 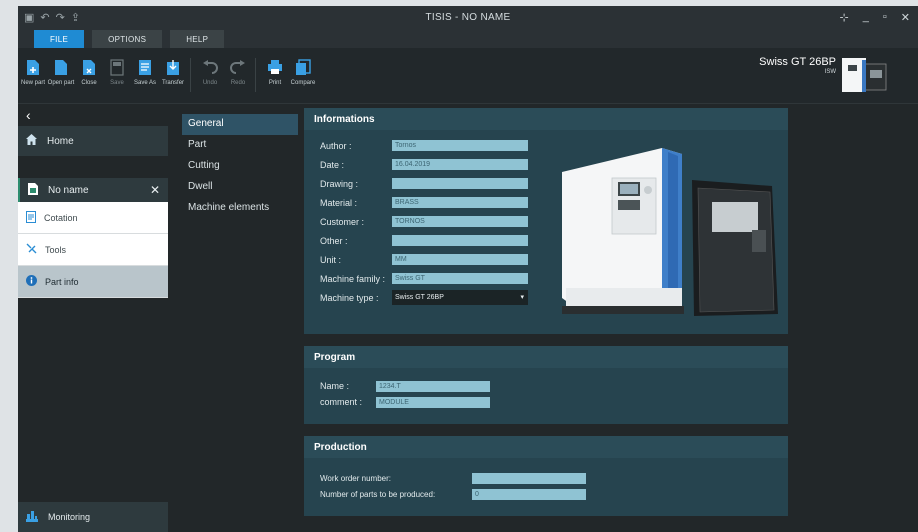 I want to click on monitoring-icon, so click(x=32, y=517).